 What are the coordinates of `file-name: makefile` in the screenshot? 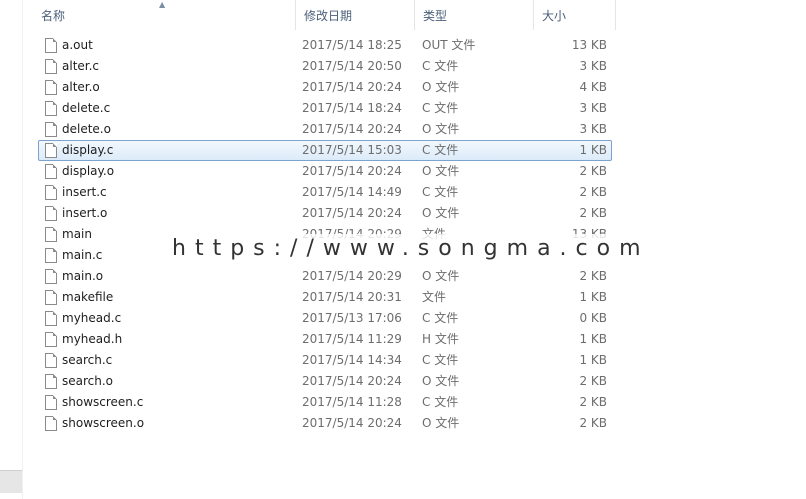 It's located at (88, 297).